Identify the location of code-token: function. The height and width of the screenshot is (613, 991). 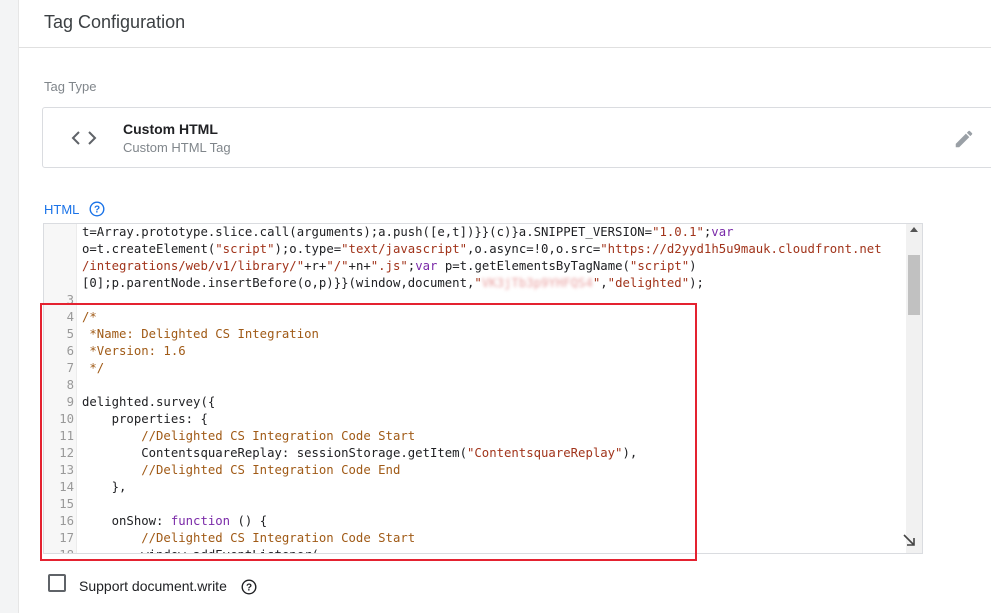
(200, 521).